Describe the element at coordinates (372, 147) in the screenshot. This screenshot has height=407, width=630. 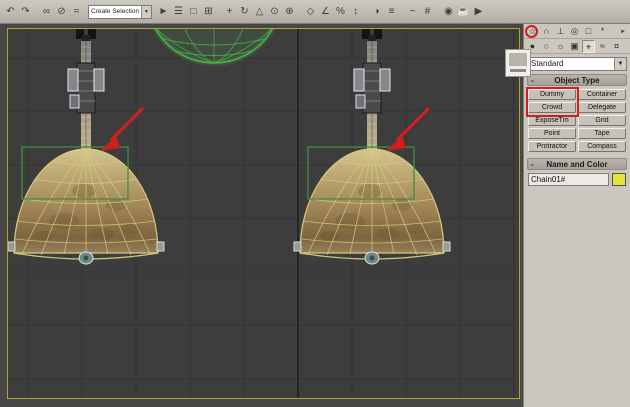
I see `lamp-object-right` at that location.